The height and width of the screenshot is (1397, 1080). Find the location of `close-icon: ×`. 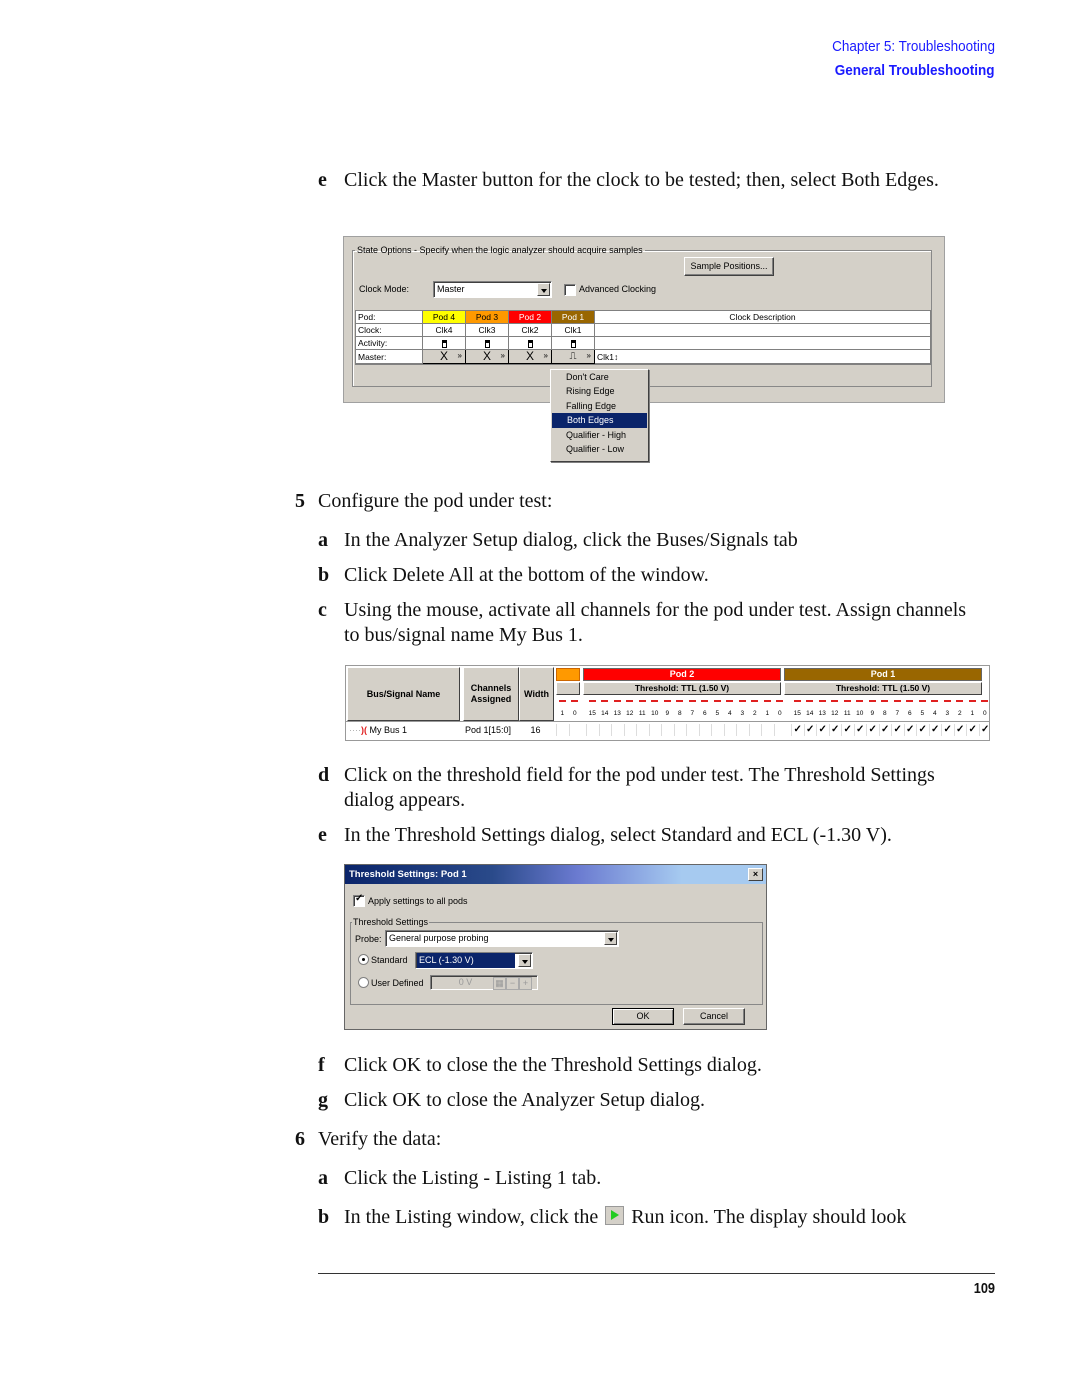

close-icon: × is located at coordinates (755, 874).